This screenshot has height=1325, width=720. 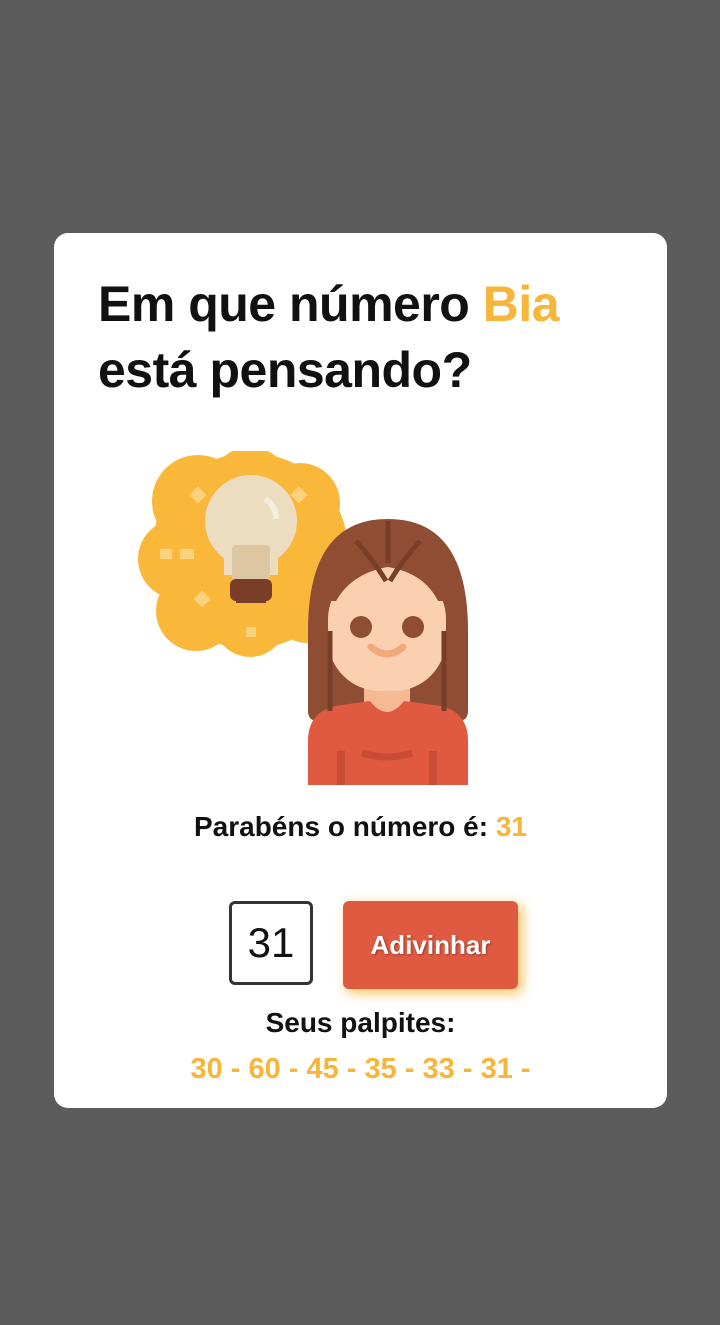 What do you see at coordinates (271, 943) in the screenshot?
I see `guess-input` at bounding box center [271, 943].